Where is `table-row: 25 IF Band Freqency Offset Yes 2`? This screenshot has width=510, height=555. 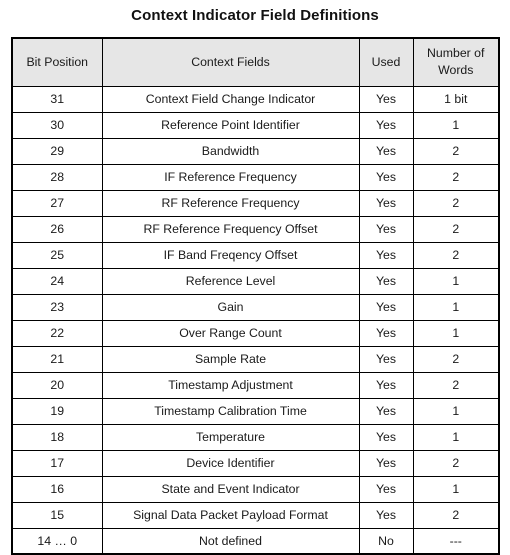
table-row: 25 IF Band Freqency Offset Yes 2 is located at coordinates (255, 255).